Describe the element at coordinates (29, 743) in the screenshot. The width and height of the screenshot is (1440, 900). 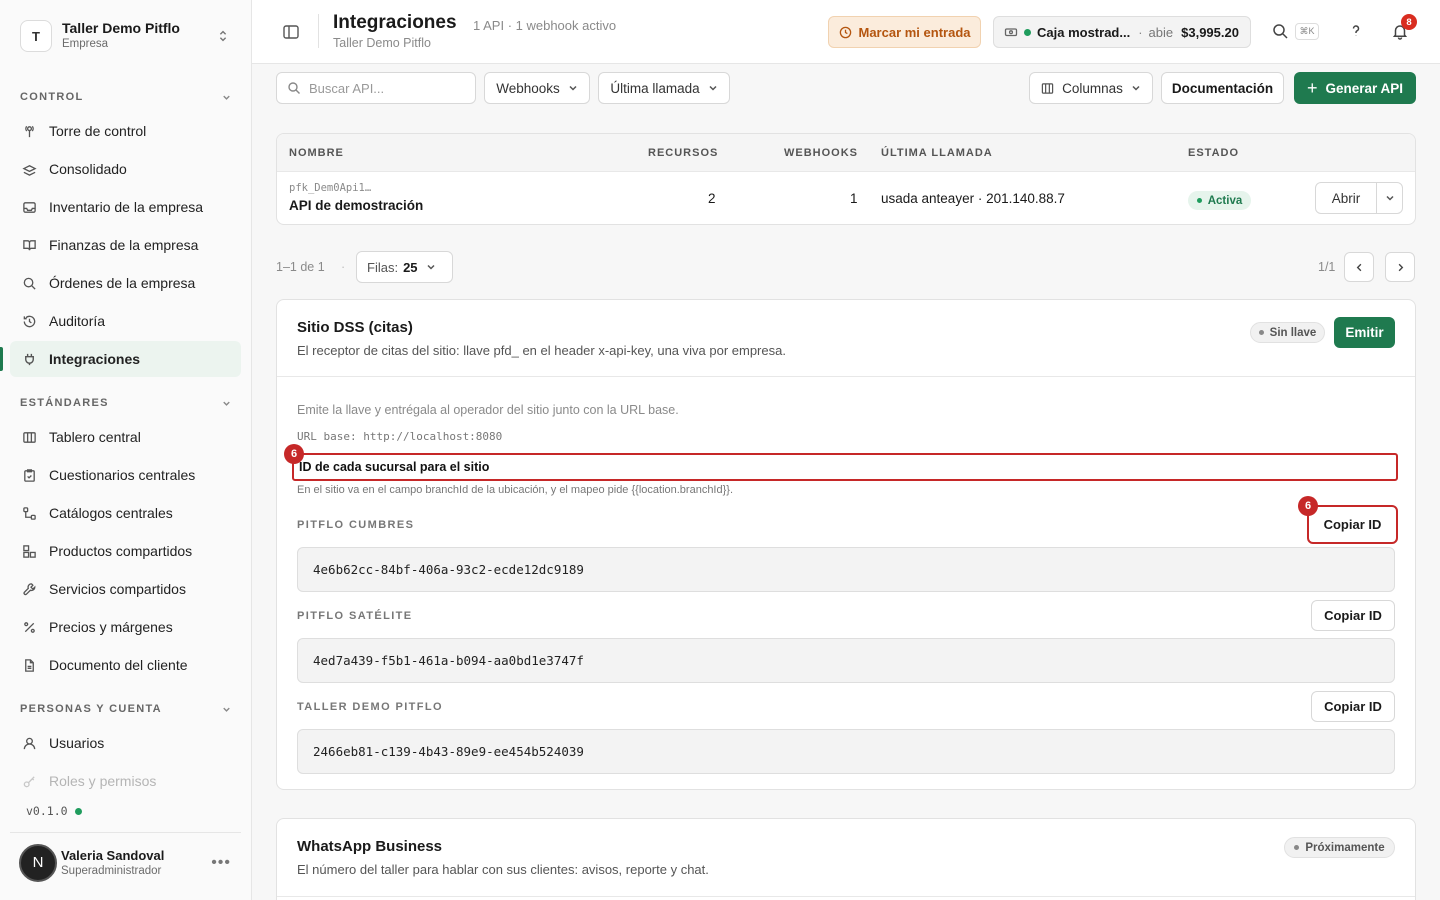
I see `user-icon` at that location.